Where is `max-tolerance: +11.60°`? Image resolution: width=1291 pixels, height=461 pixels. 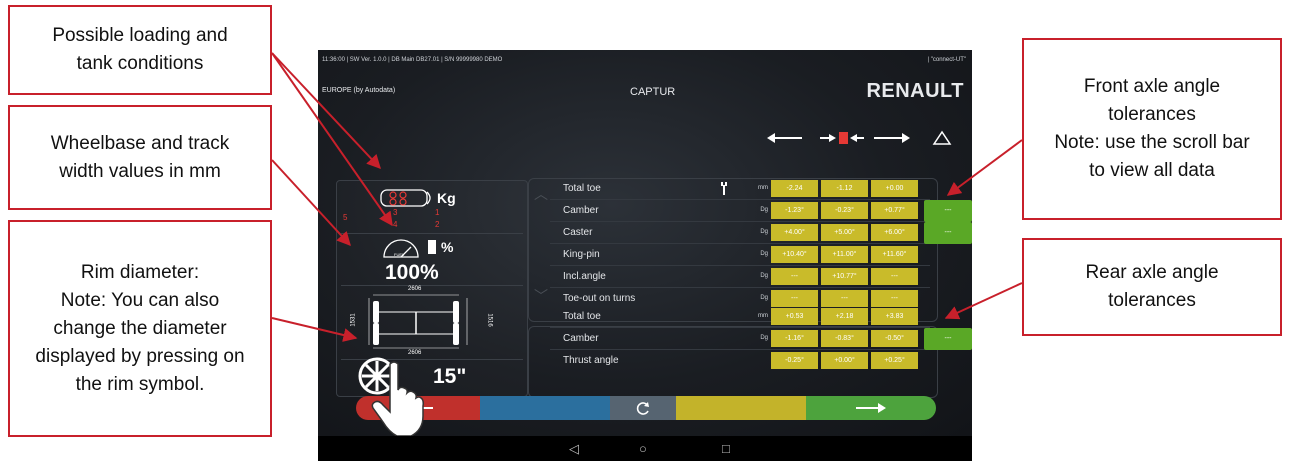 max-tolerance: +11.60° is located at coordinates (894, 254).